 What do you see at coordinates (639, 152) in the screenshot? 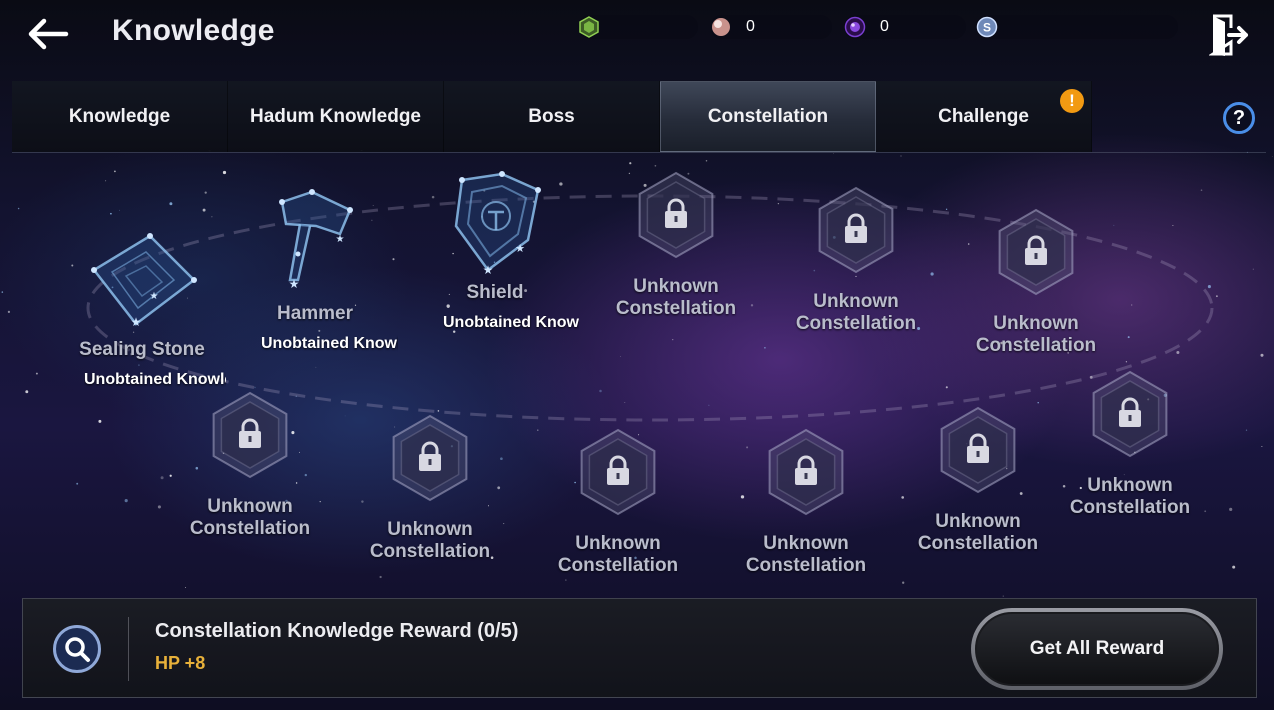
I see `tab-divider` at bounding box center [639, 152].